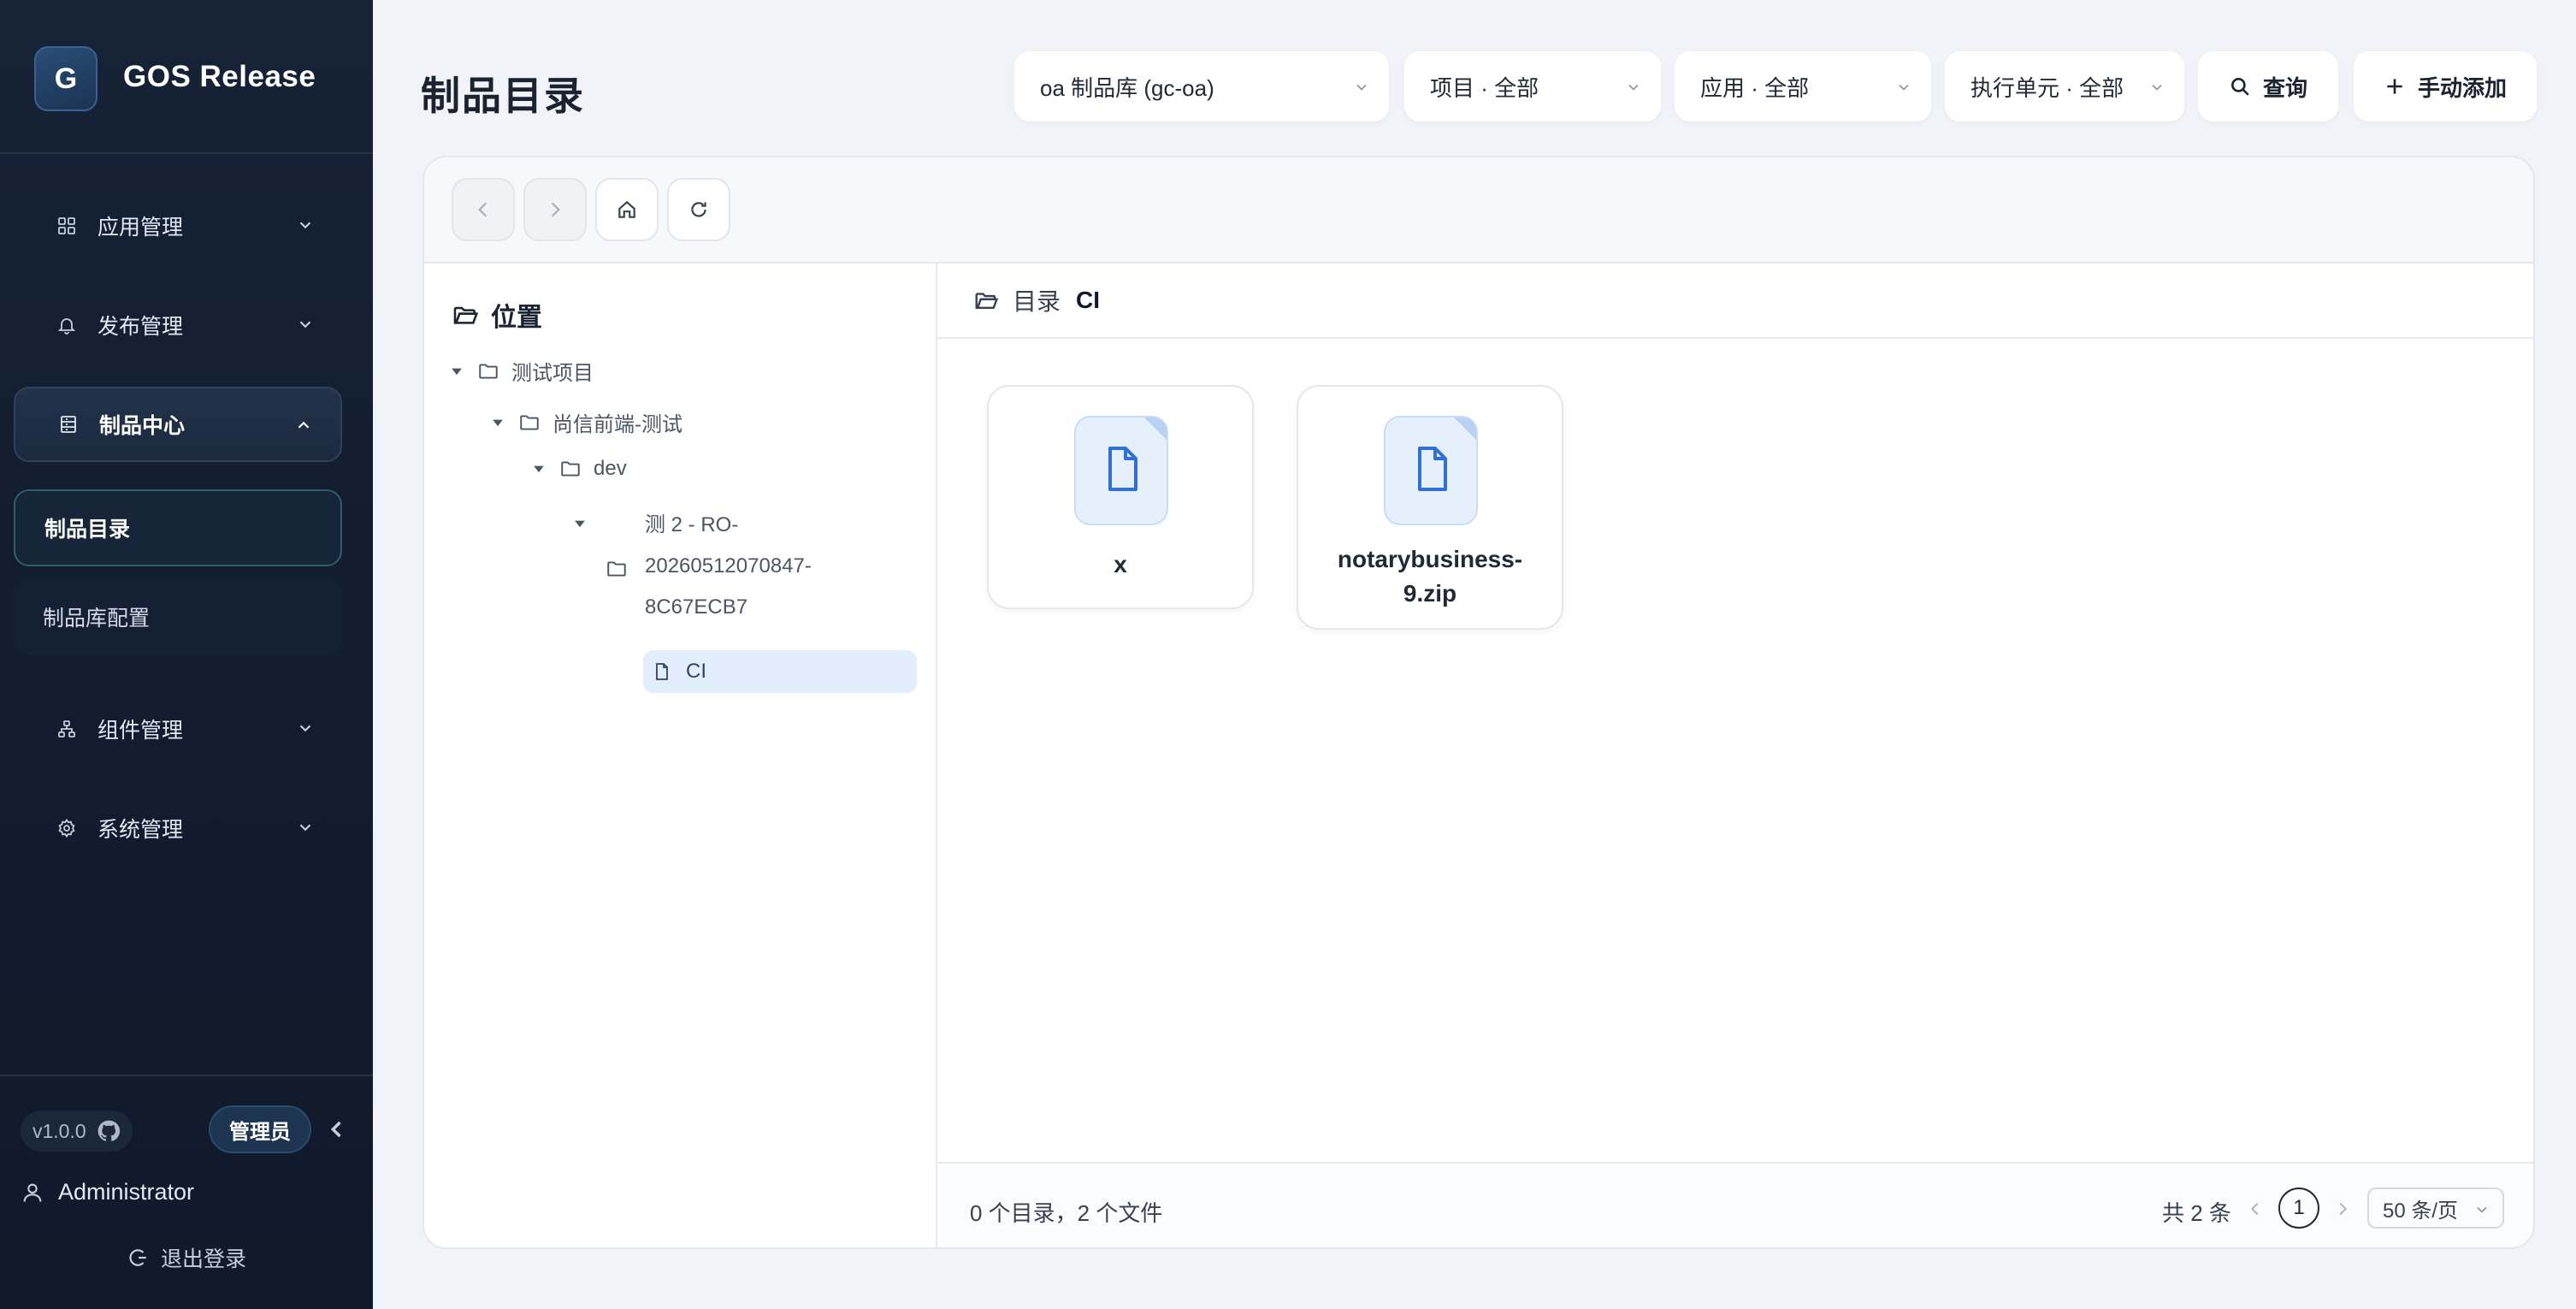 The image size is (2576, 1309). Describe the element at coordinates (1088, 300) in the screenshot. I see `breadcrumb-current: CI` at that location.